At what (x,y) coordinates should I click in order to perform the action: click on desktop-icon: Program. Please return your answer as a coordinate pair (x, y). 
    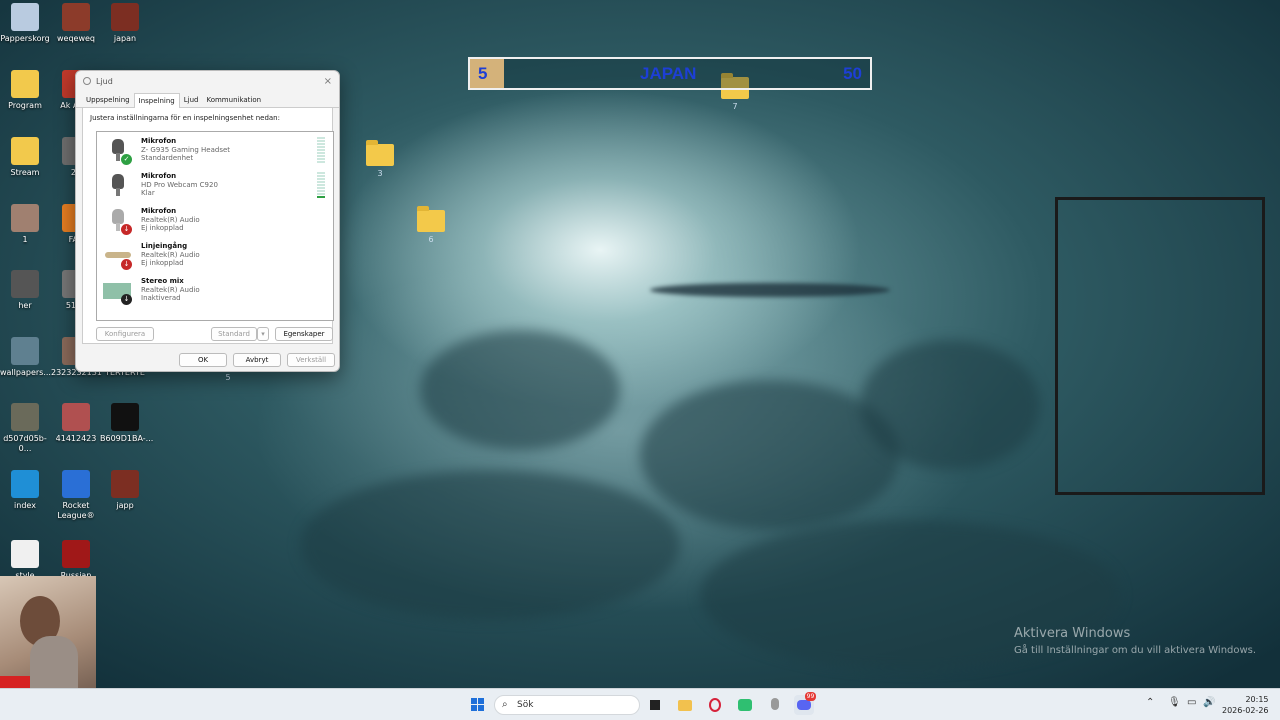
    Looking at the image, I should click on (25, 90).